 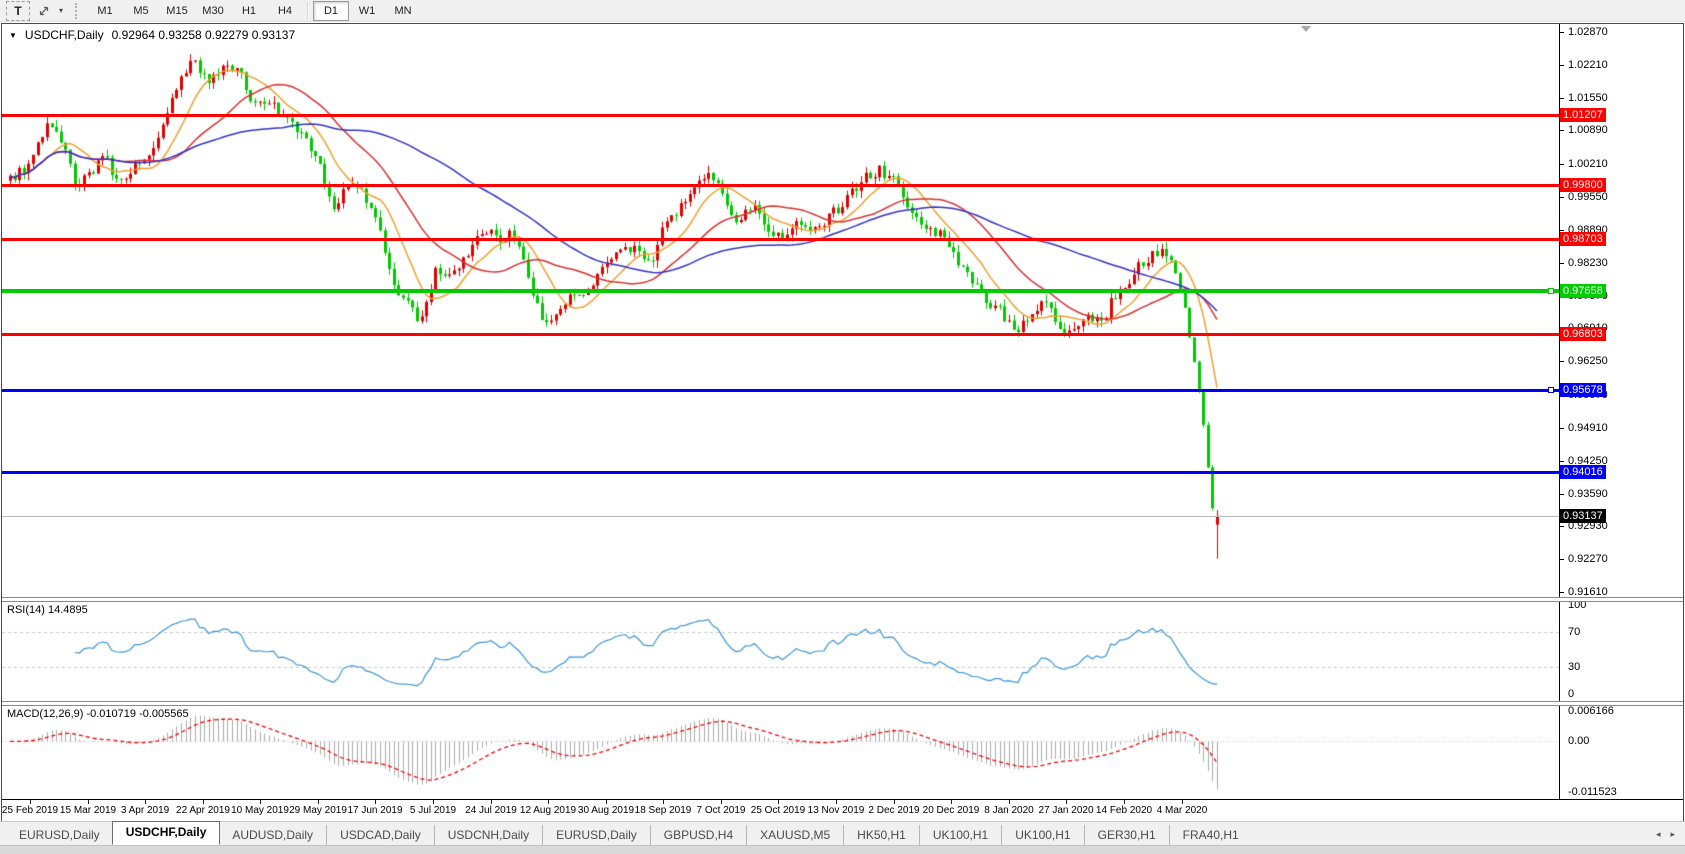 I want to click on rsi-indicator-canvas, so click(x=780, y=651).